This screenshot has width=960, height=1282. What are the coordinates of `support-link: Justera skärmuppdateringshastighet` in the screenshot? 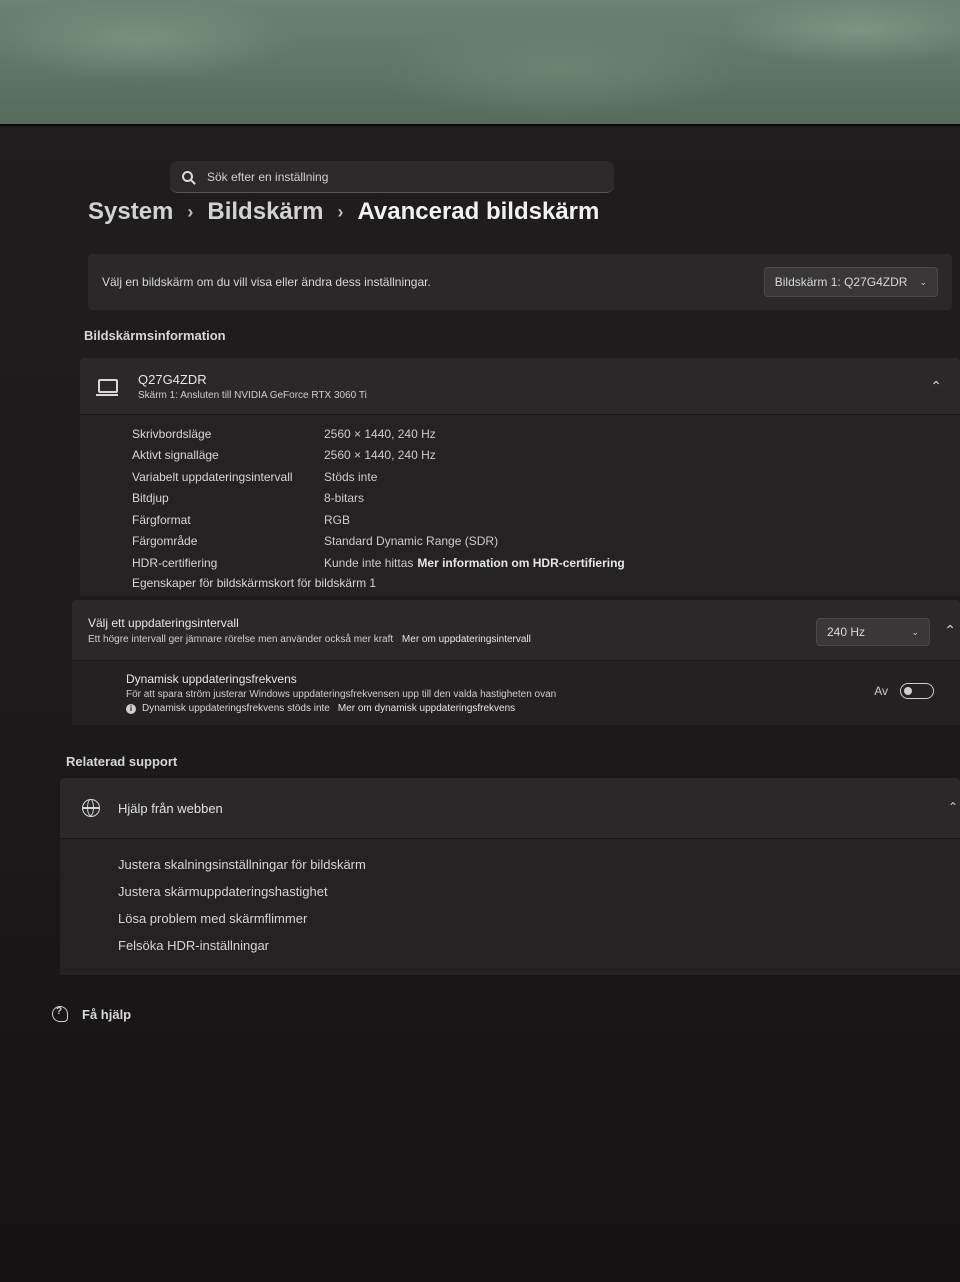 It's located at (539, 897).